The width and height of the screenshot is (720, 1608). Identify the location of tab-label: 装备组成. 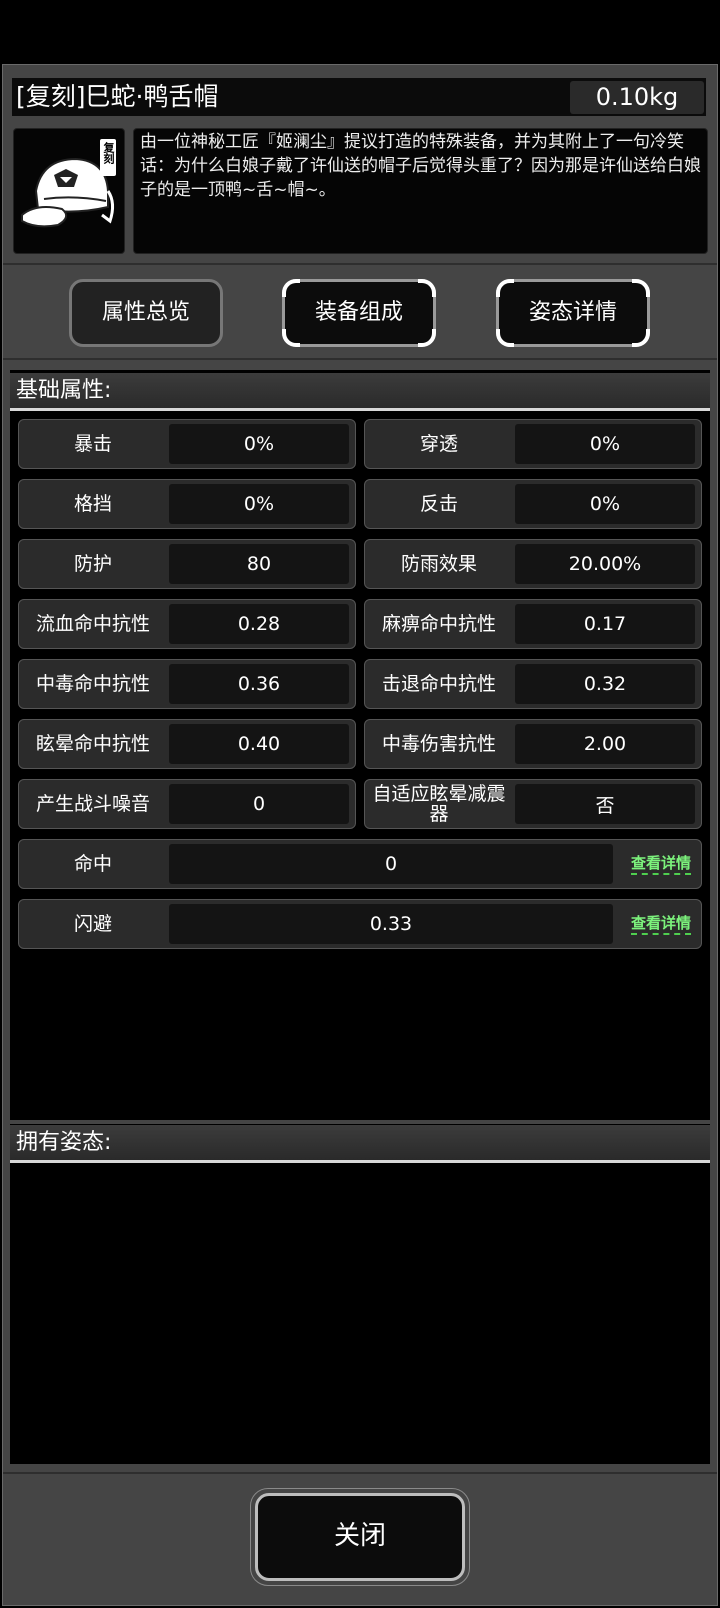
(358, 312).